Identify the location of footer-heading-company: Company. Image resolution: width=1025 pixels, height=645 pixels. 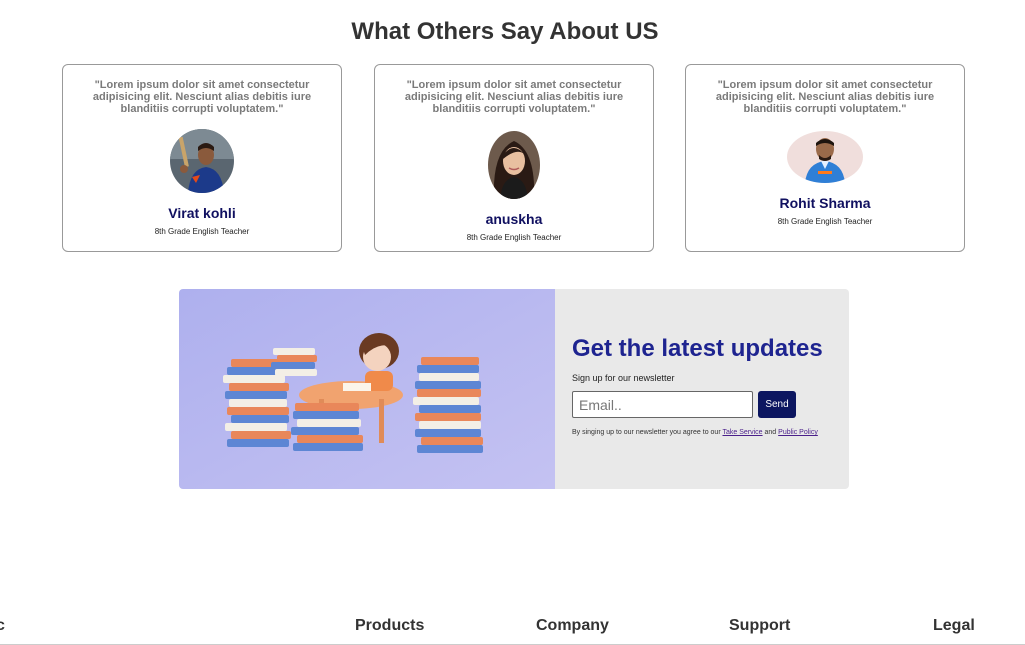
(572, 626).